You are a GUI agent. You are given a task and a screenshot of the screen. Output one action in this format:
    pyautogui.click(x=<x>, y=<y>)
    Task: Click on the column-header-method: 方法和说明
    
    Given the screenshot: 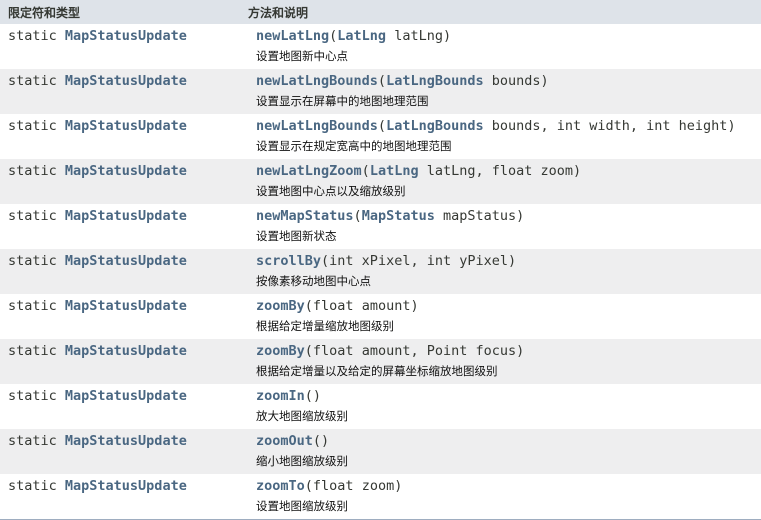 What is the action you would take?
    pyautogui.click(x=278, y=12)
    